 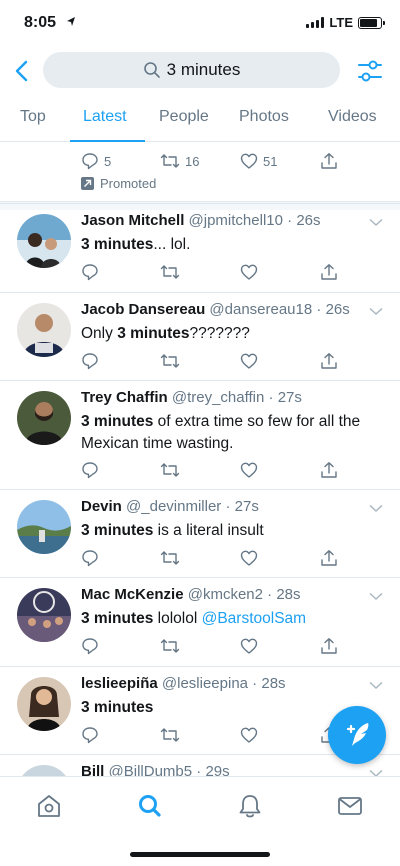 What do you see at coordinates (225, 506) in the screenshot?
I see `tweet-header: Devin @_devinmiller · 27s` at bounding box center [225, 506].